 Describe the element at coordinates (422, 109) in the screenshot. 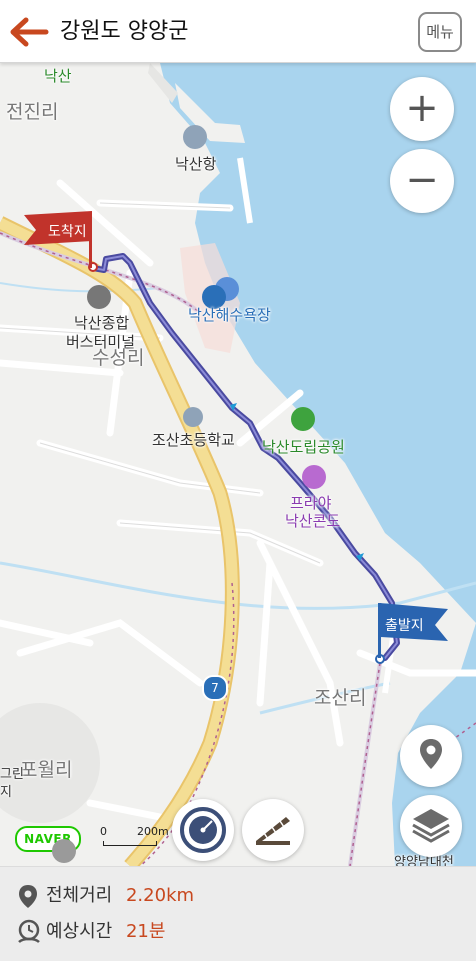

I see `zoom-in-button: +` at that location.